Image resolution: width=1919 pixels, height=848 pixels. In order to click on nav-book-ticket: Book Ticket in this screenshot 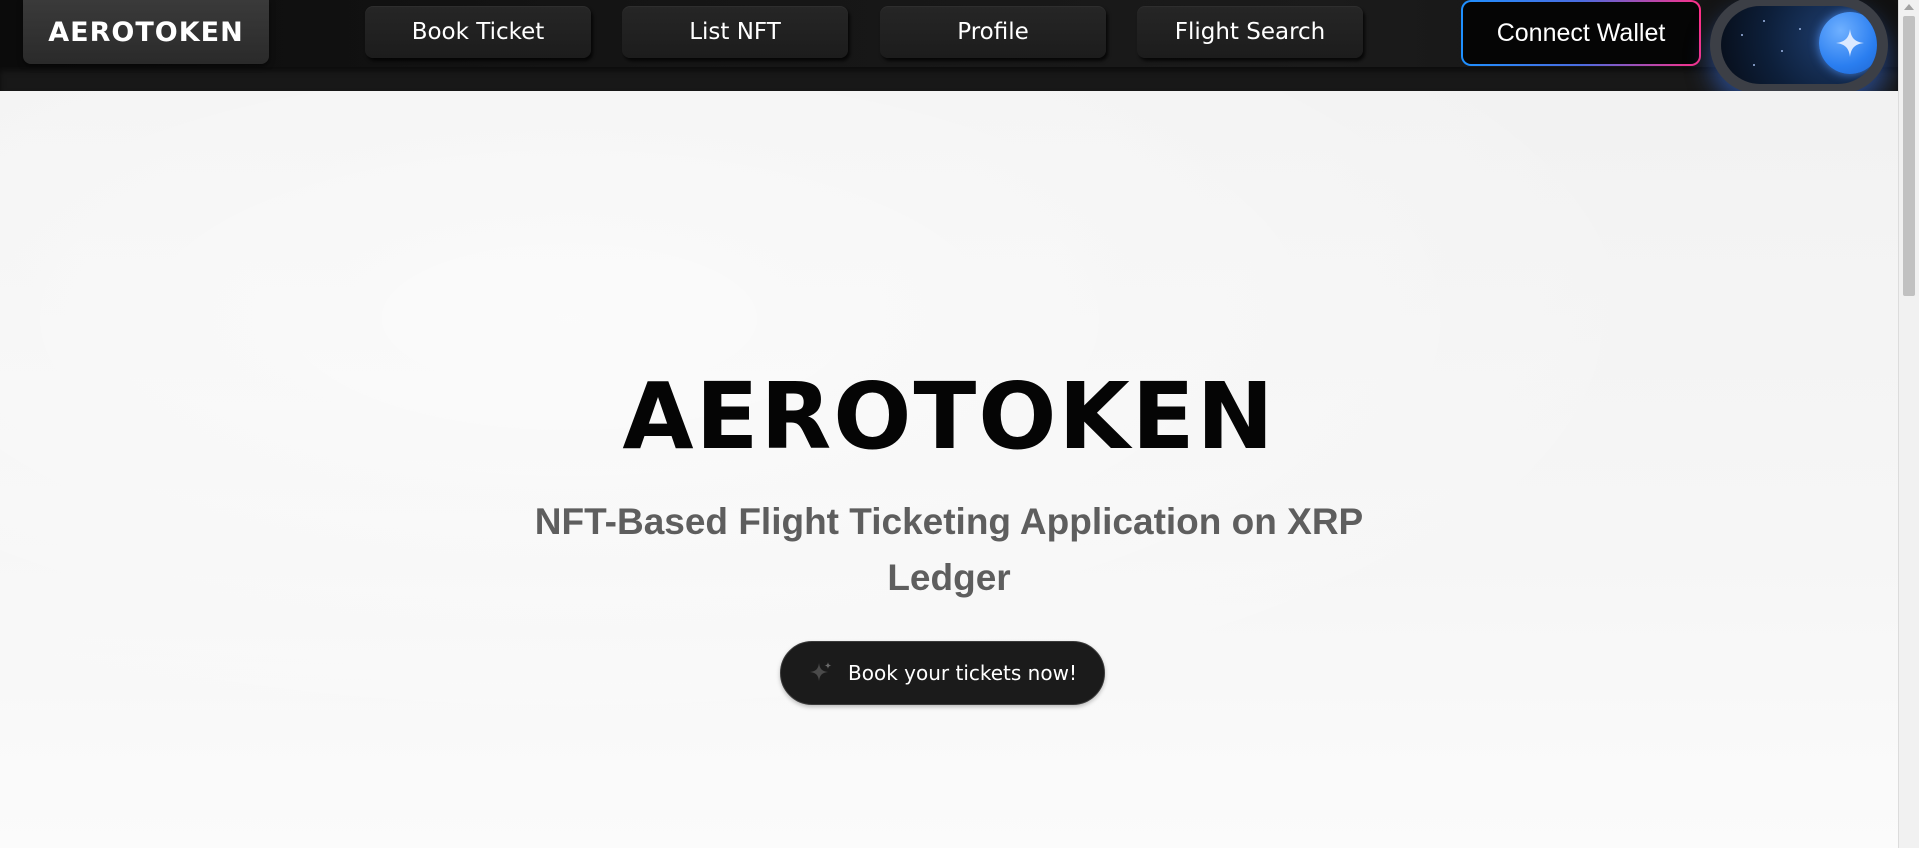, I will do `click(478, 32)`.